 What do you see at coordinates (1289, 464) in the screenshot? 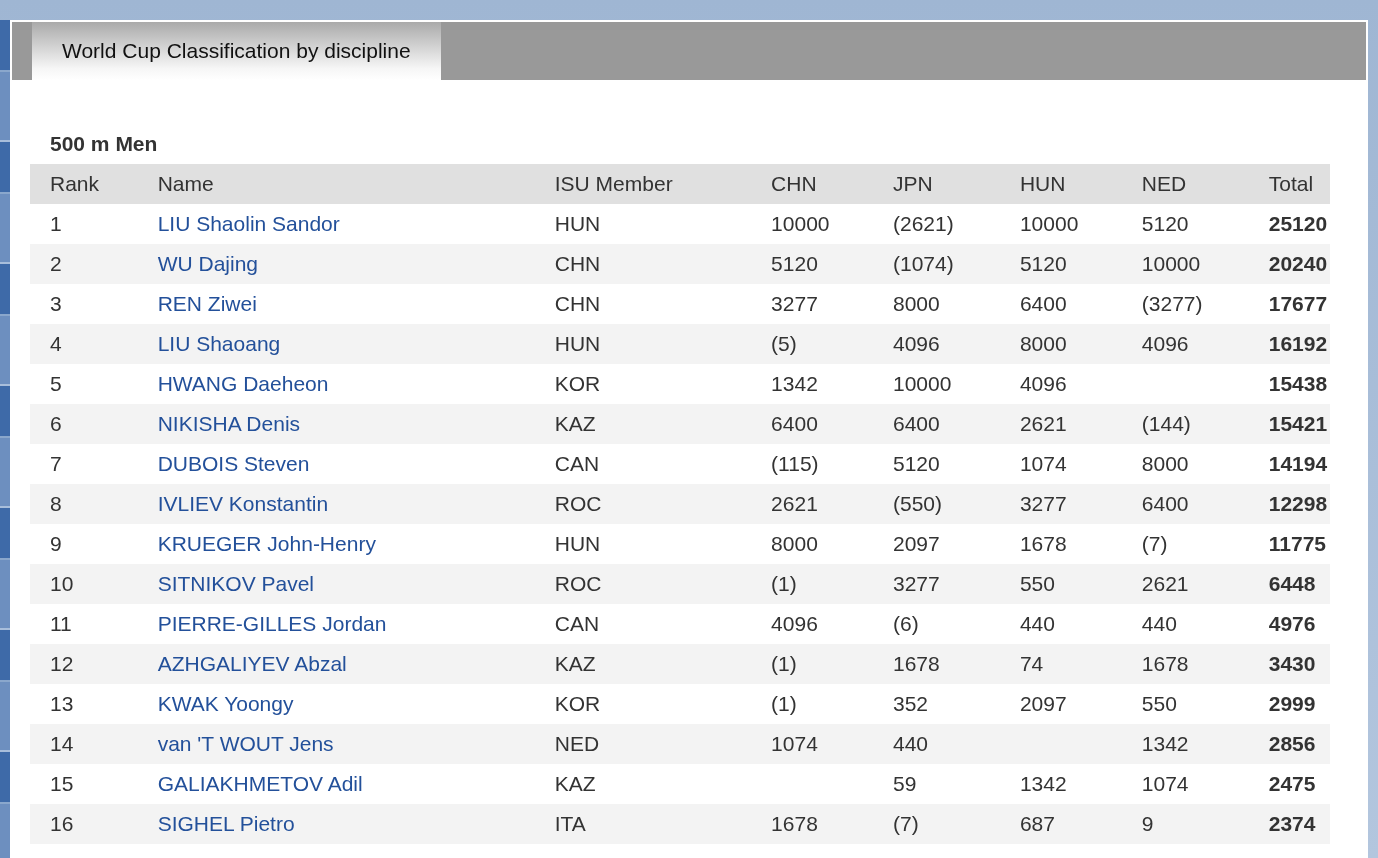
I see `total-cell: 14194` at bounding box center [1289, 464].